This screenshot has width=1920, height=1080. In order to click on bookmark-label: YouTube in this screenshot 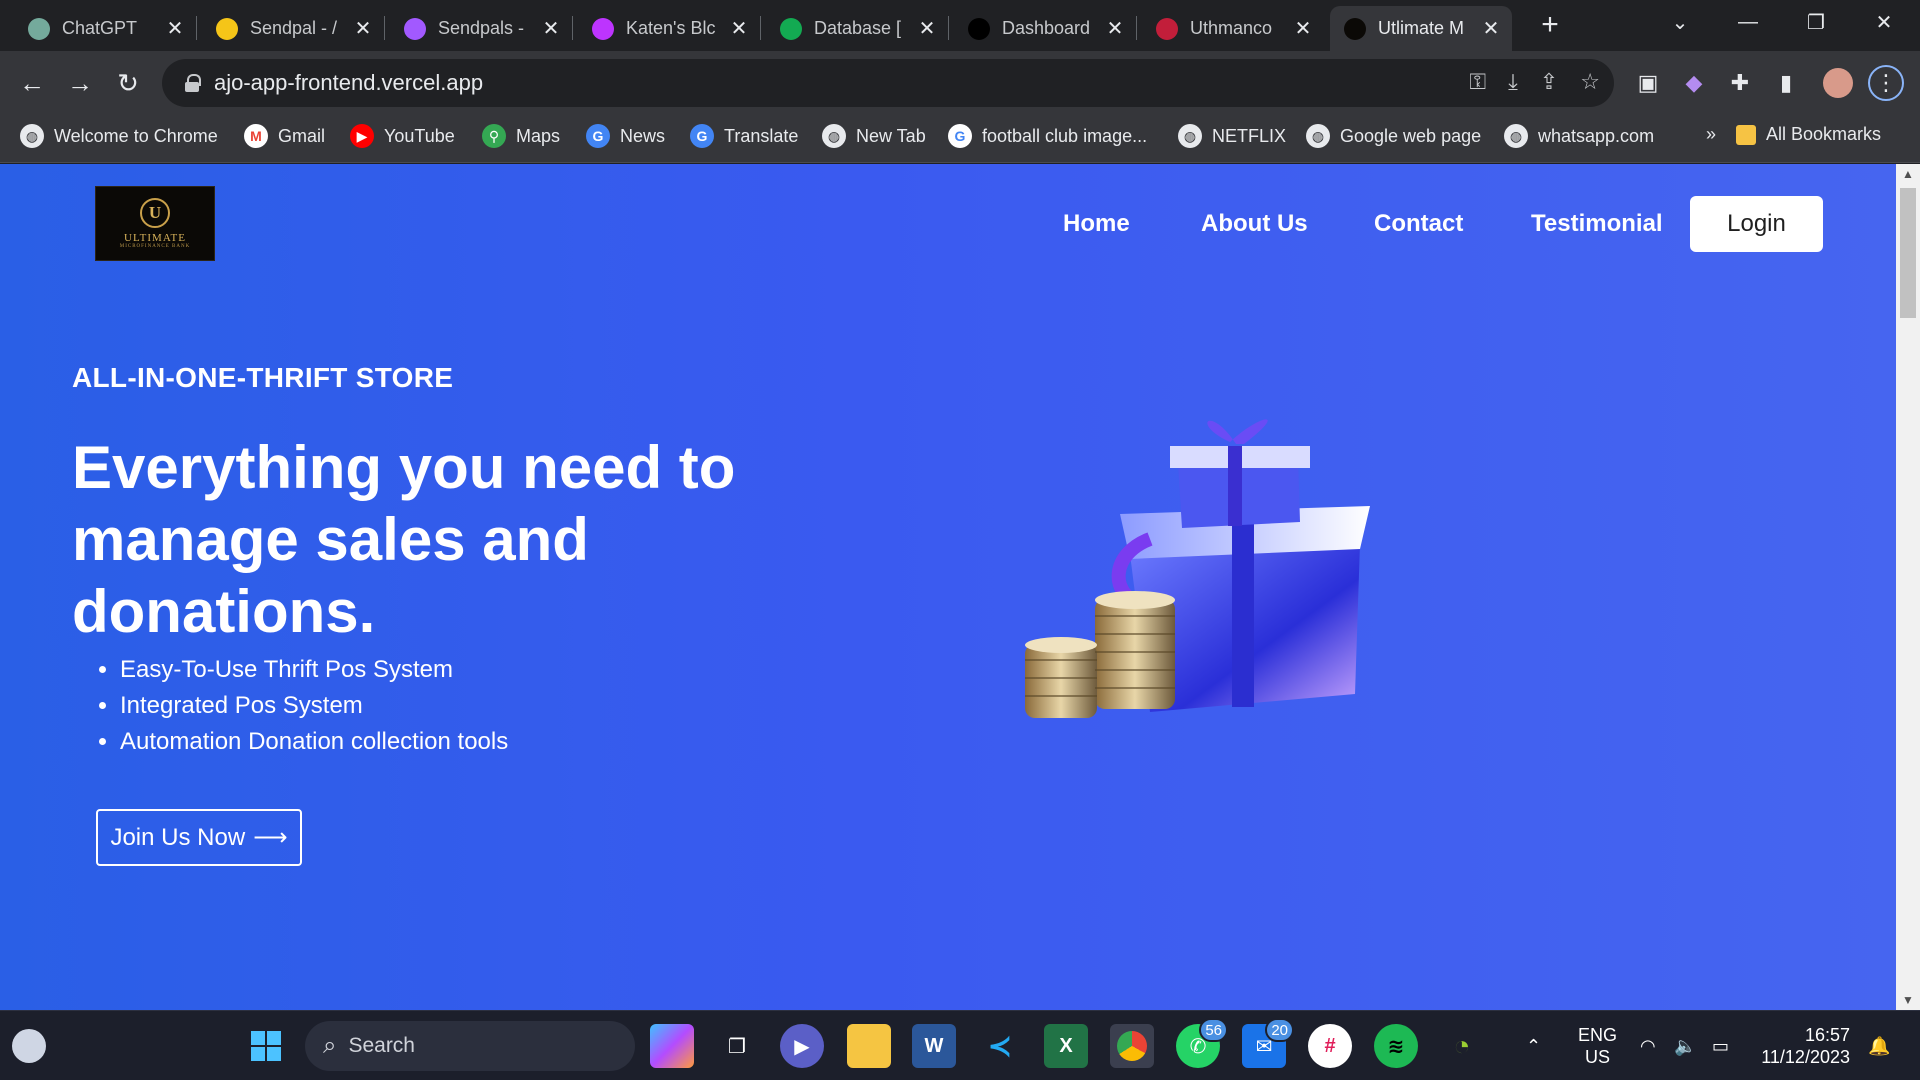, I will do `click(419, 135)`.